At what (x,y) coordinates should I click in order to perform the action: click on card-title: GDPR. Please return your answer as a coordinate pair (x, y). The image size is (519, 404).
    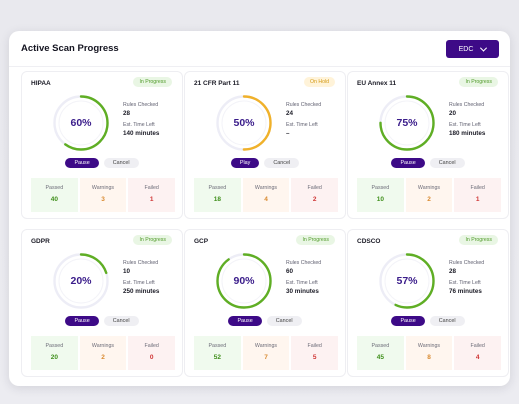
    Looking at the image, I should click on (40, 241).